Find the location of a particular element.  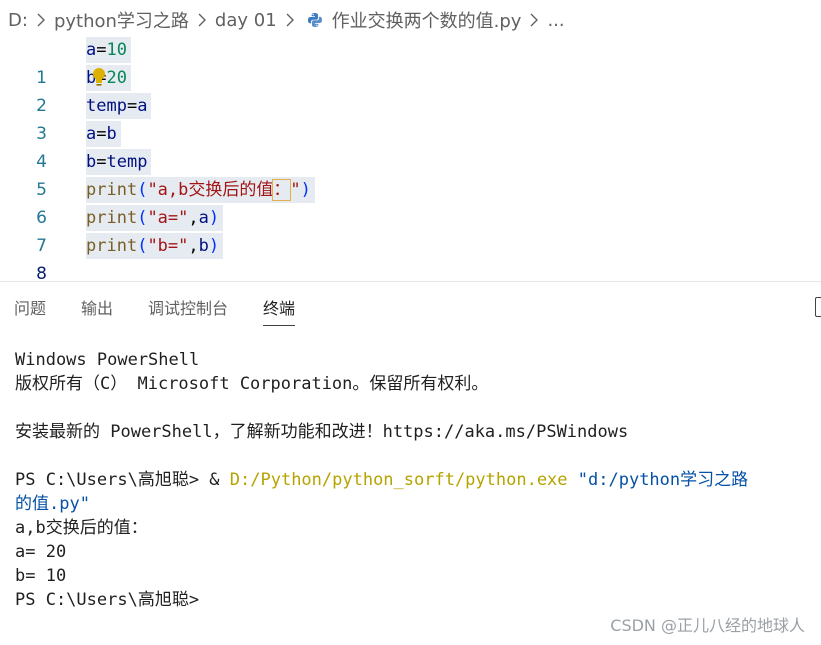

token-string: "a=" is located at coordinates (168, 218).